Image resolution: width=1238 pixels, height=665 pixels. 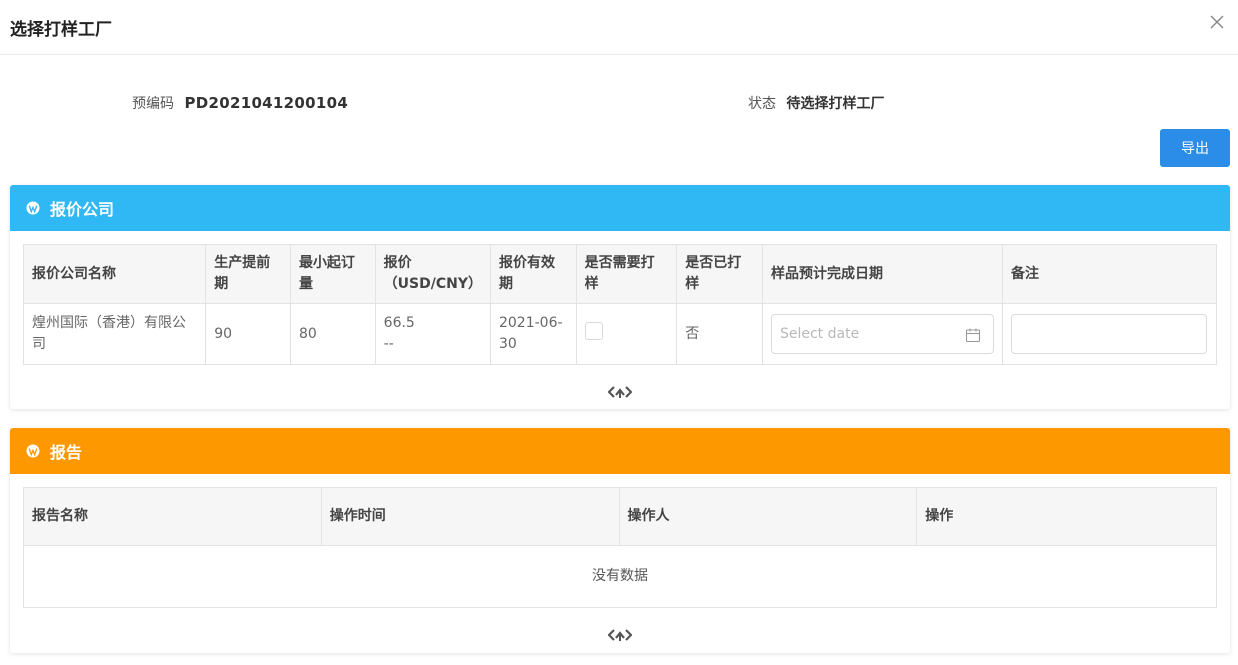 What do you see at coordinates (533, 334) in the screenshot?
I see `valid-until: 2021-06-30` at bounding box center [533, 334].